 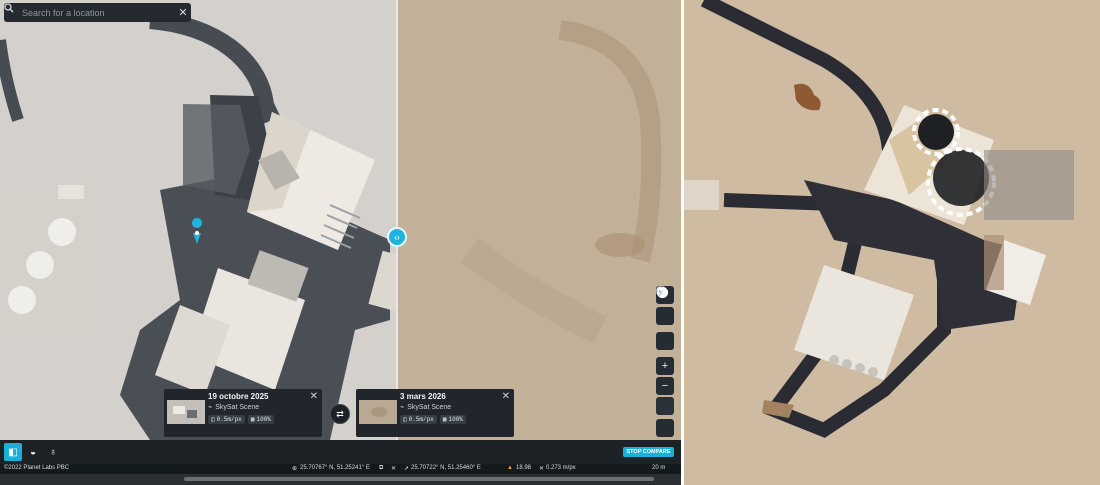 I want to click on coordinate-a: 25.70767° N, 51.25241° E, so click(x=335, y=468).